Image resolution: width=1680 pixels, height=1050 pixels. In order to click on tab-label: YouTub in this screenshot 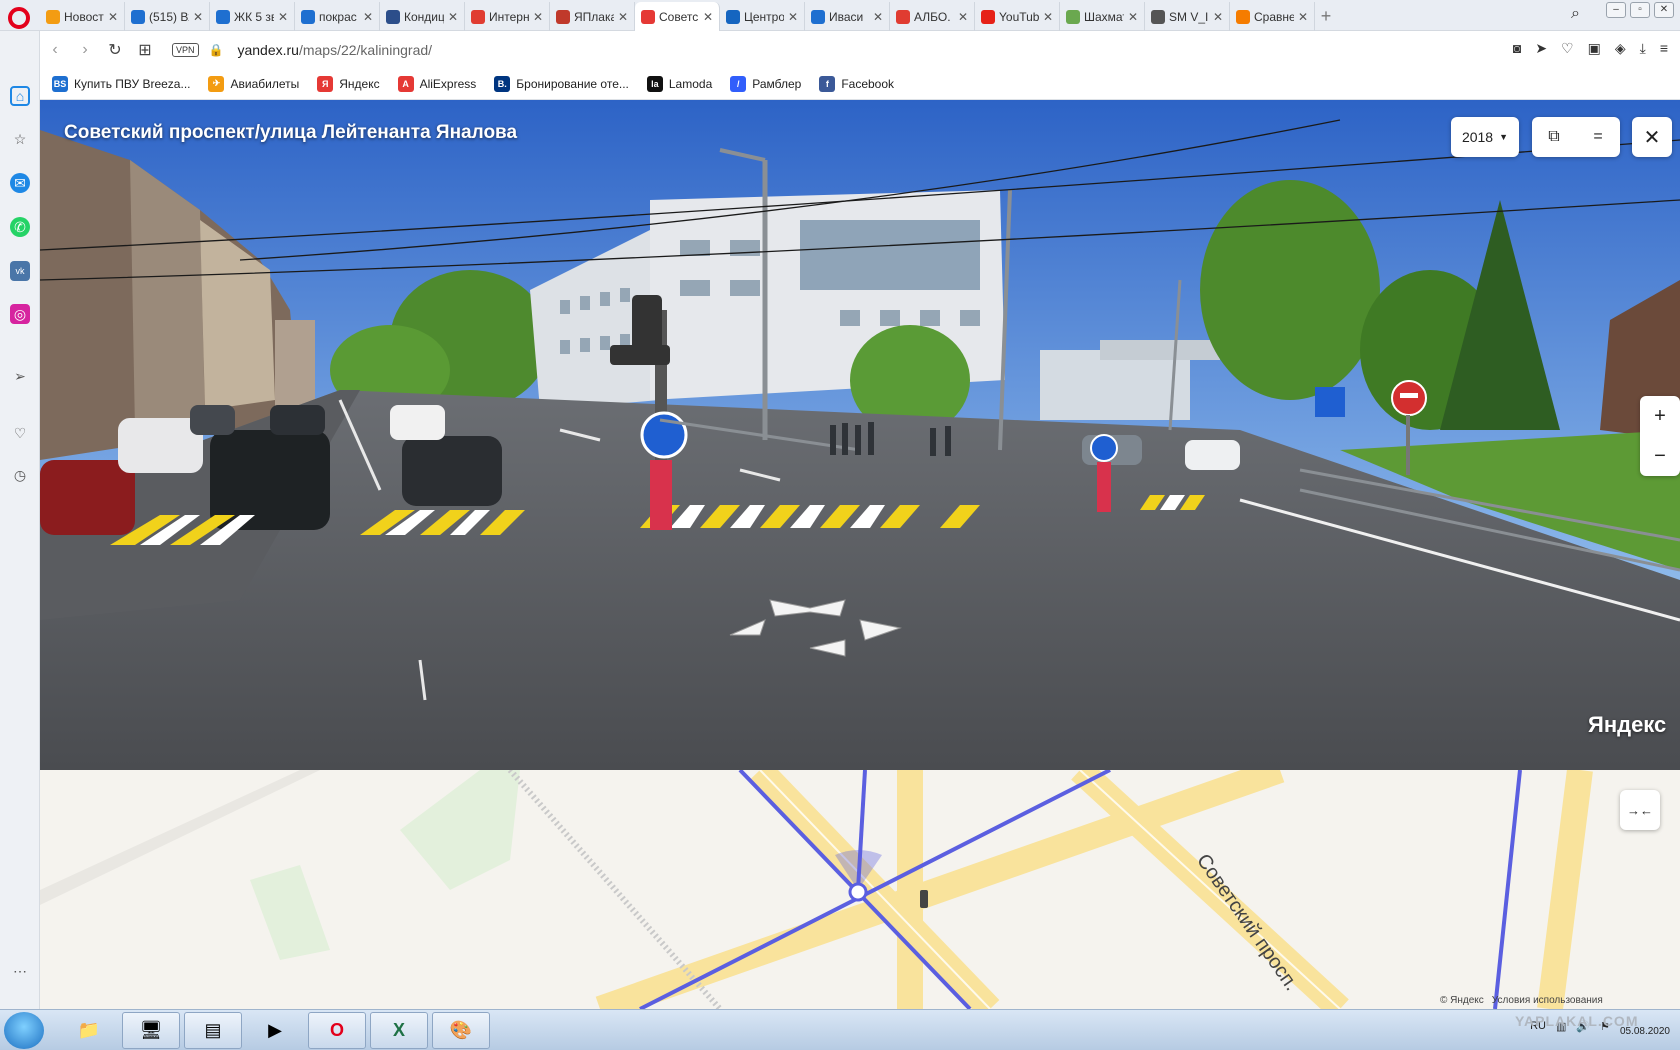, I will do `click(1019, 16)`.